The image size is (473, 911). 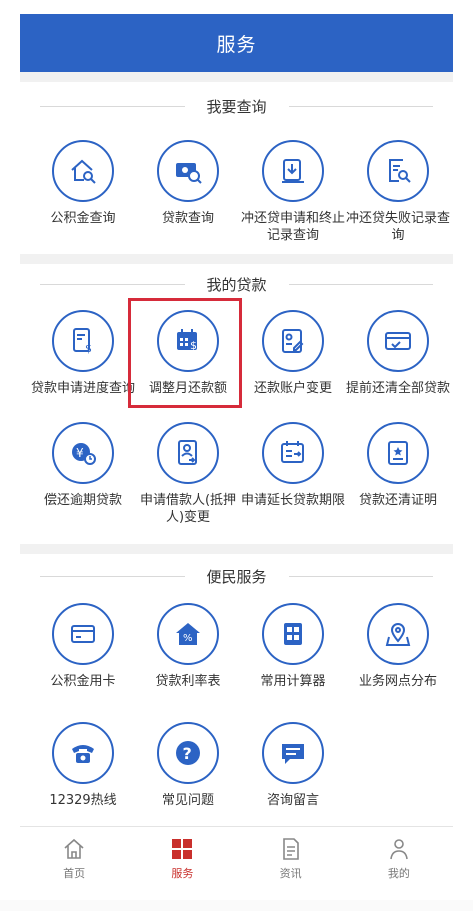 I want to click on service-item-fund-card: 公积金用卡, so click(x=83, y=646).